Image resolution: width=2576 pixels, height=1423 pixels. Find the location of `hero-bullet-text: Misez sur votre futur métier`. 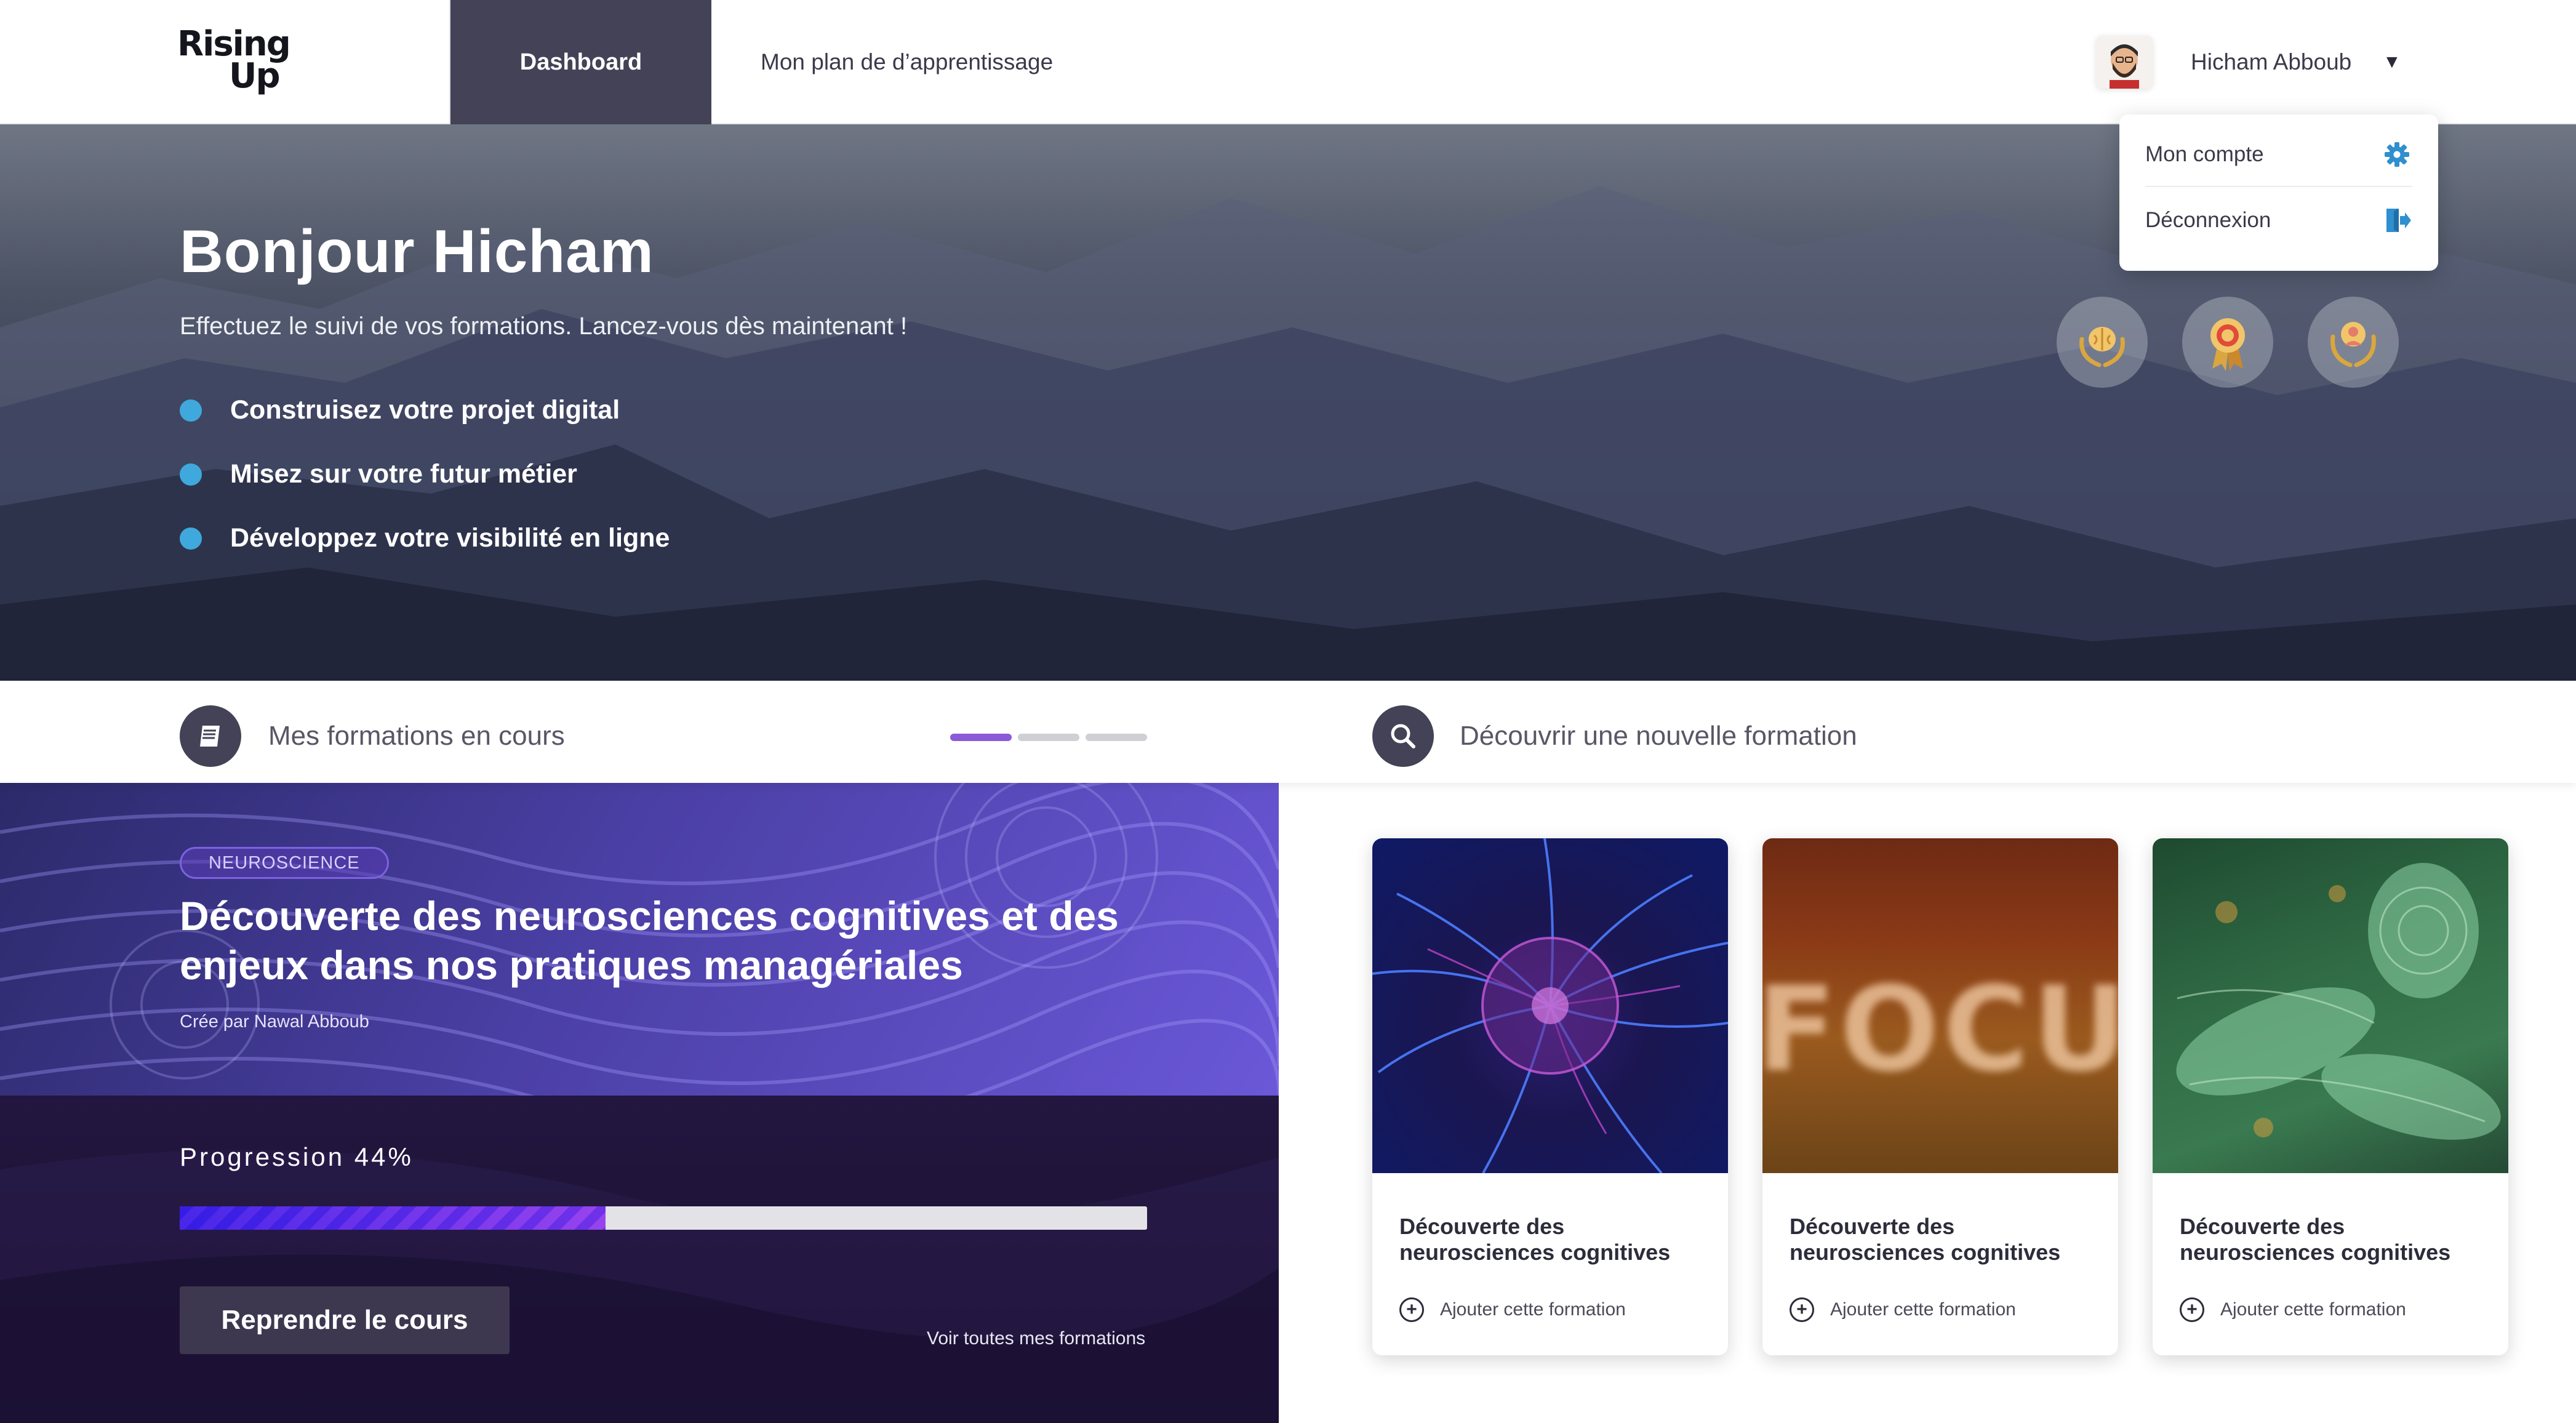

hero-bullet-text: Misez sur votre futur métier is located at coordinates (403, 474).